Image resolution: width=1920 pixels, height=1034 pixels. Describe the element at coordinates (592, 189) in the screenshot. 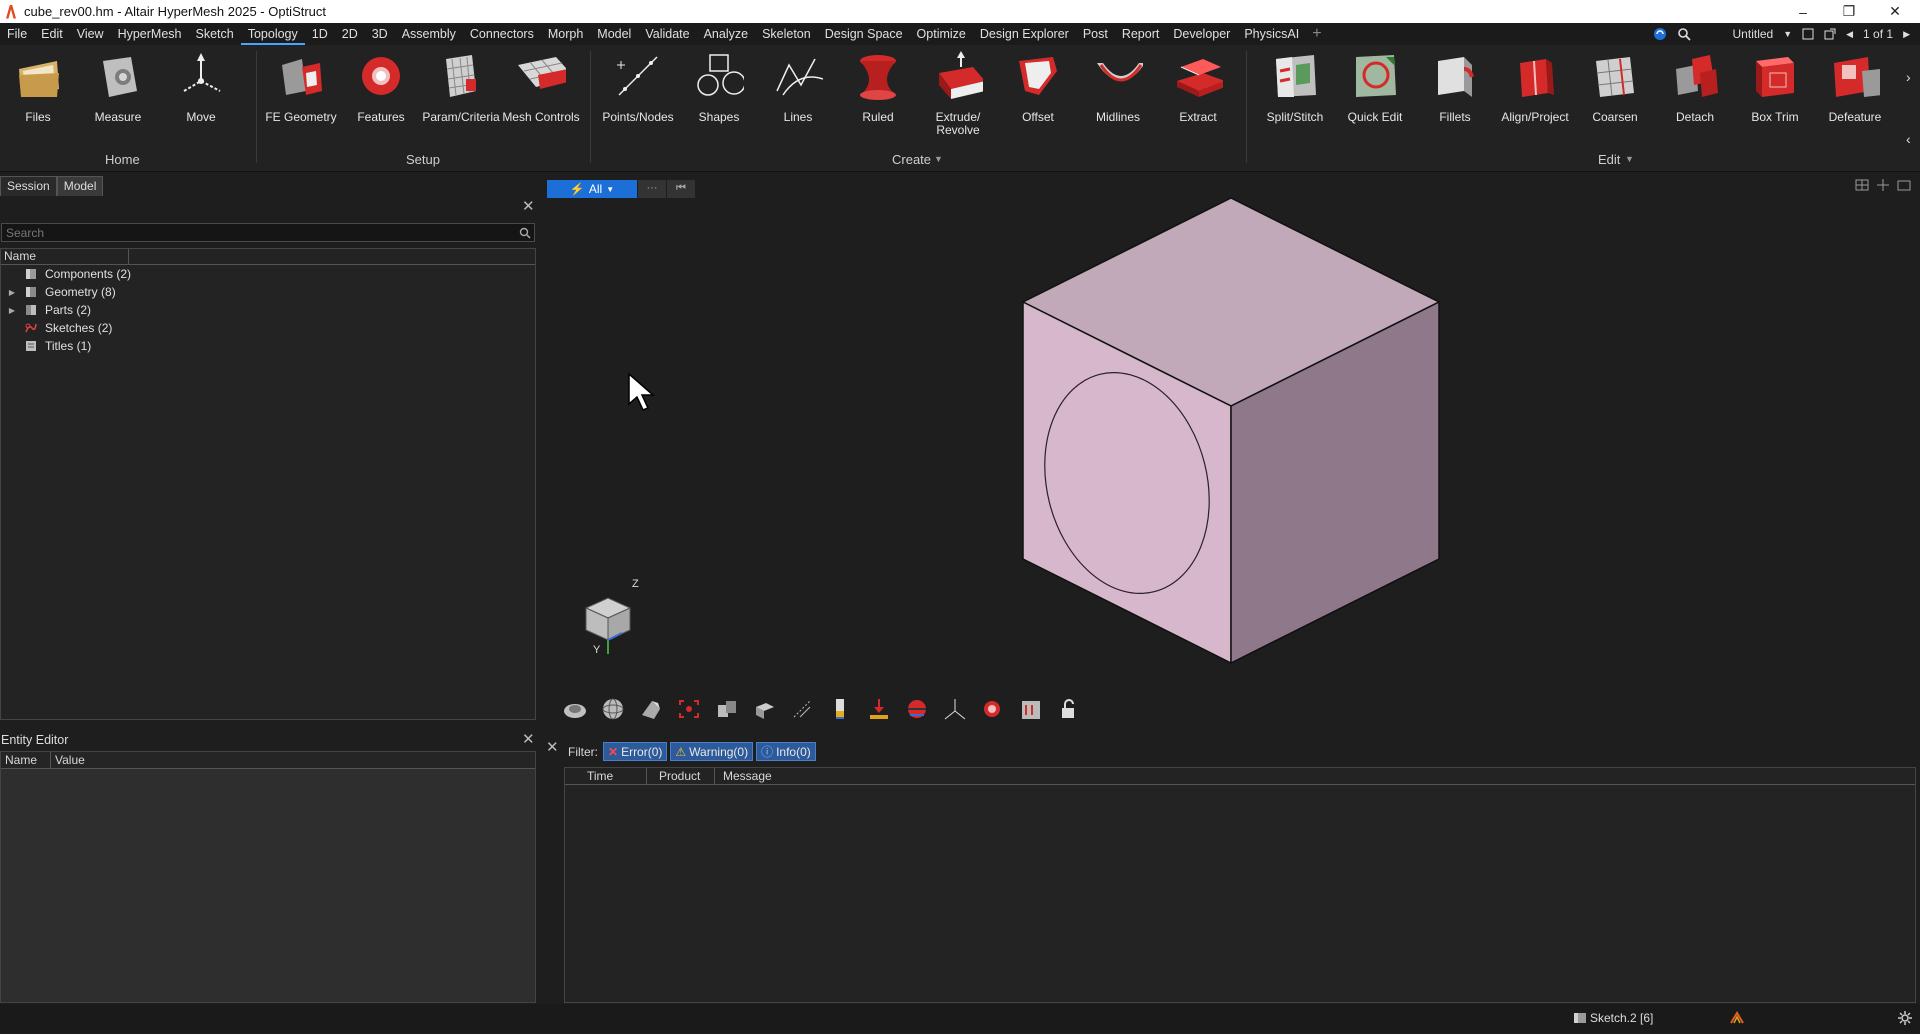

I see `selection-filter-dropdown: ⚡ All ▼` at that location.